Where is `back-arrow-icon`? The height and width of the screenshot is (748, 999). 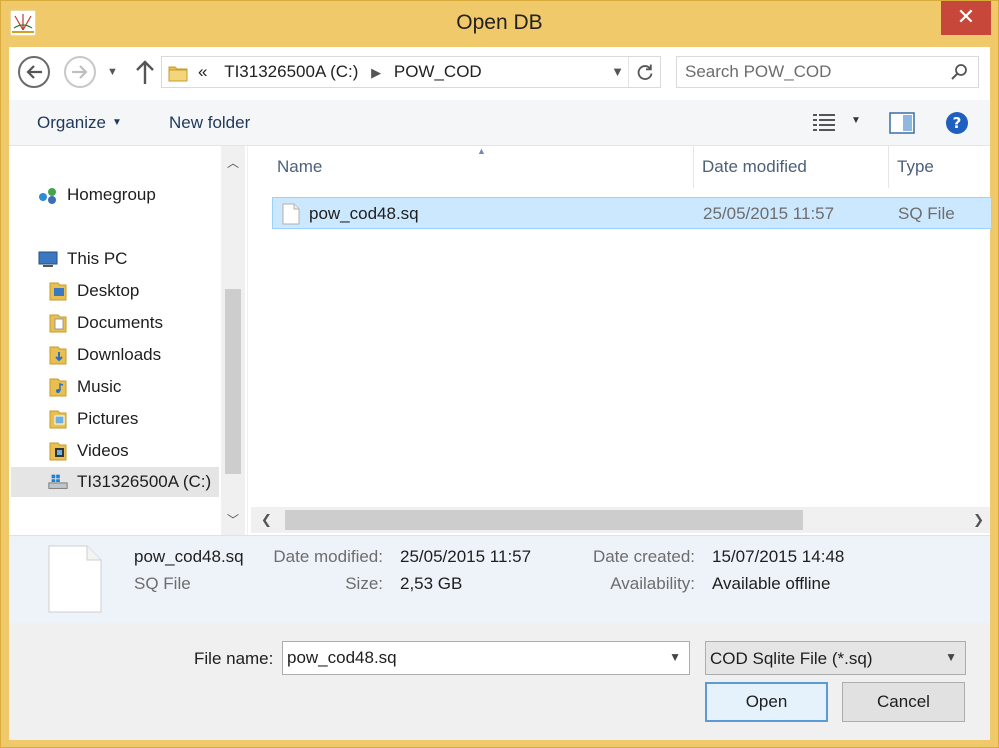
back-arrow-icon is located at coordinates (34, 72).